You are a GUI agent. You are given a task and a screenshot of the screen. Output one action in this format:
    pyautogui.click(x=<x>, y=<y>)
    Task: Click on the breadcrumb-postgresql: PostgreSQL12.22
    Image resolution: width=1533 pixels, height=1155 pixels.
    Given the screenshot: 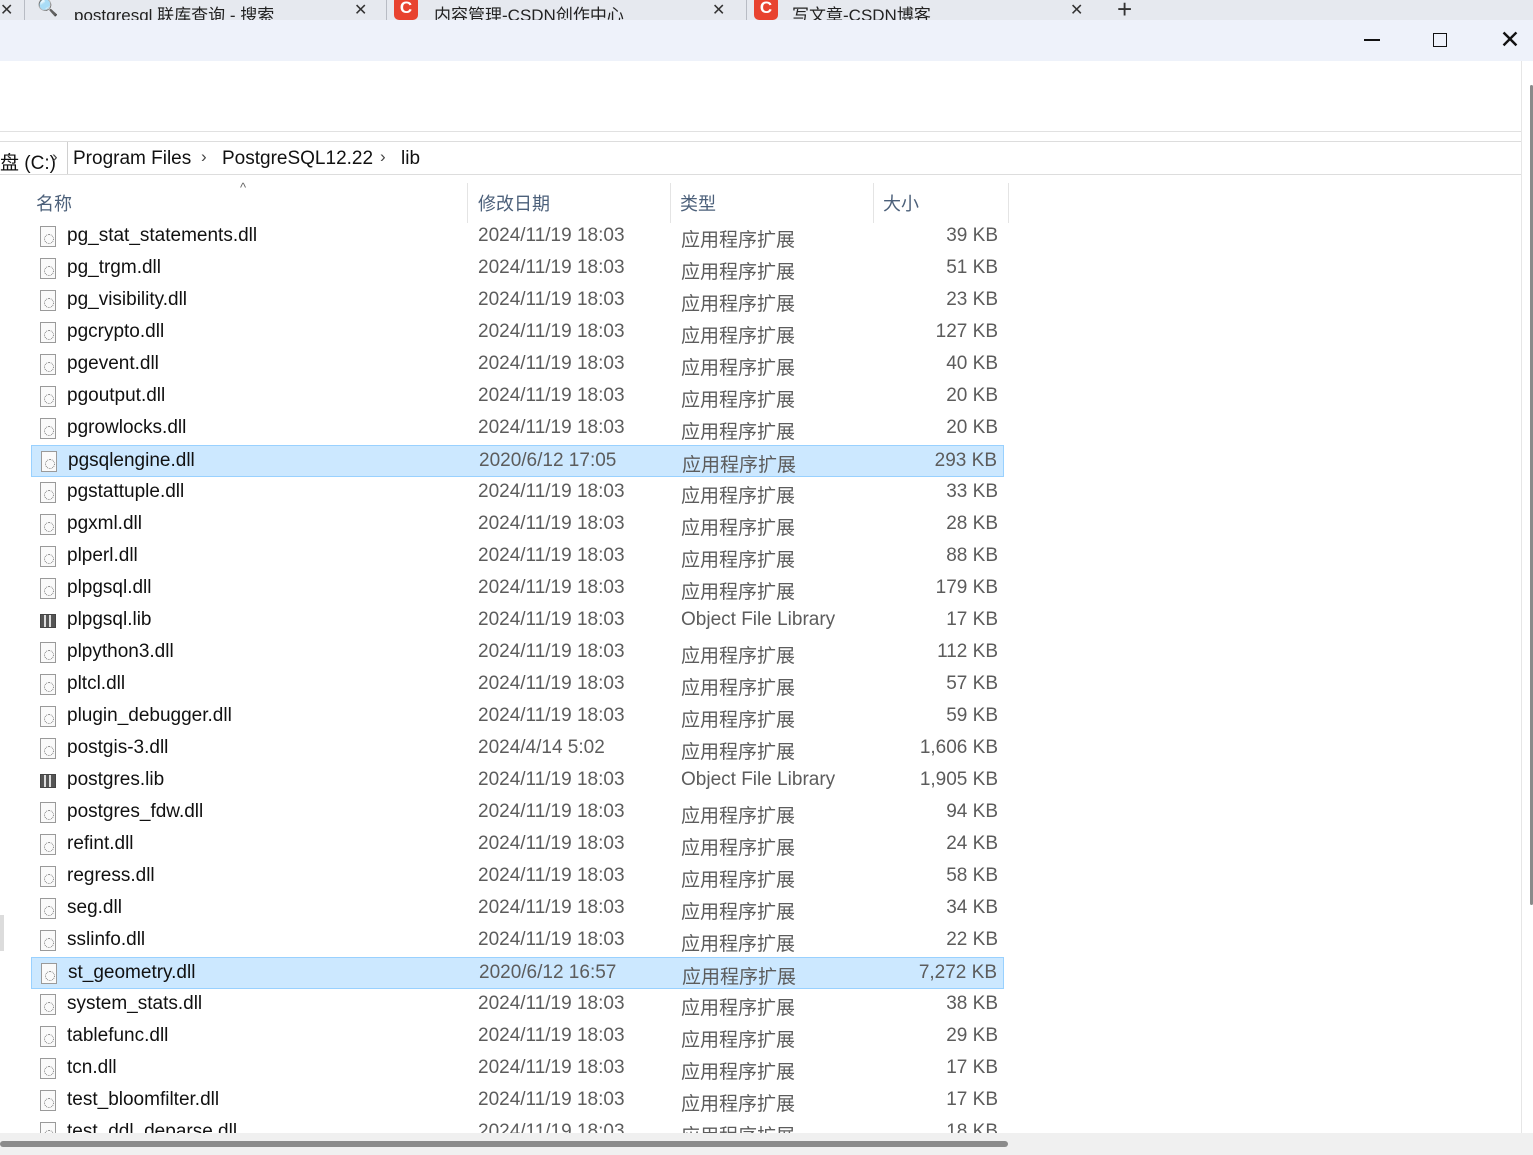 What is the action you would take?
    pyautogui.click(x=297, y=159)
    